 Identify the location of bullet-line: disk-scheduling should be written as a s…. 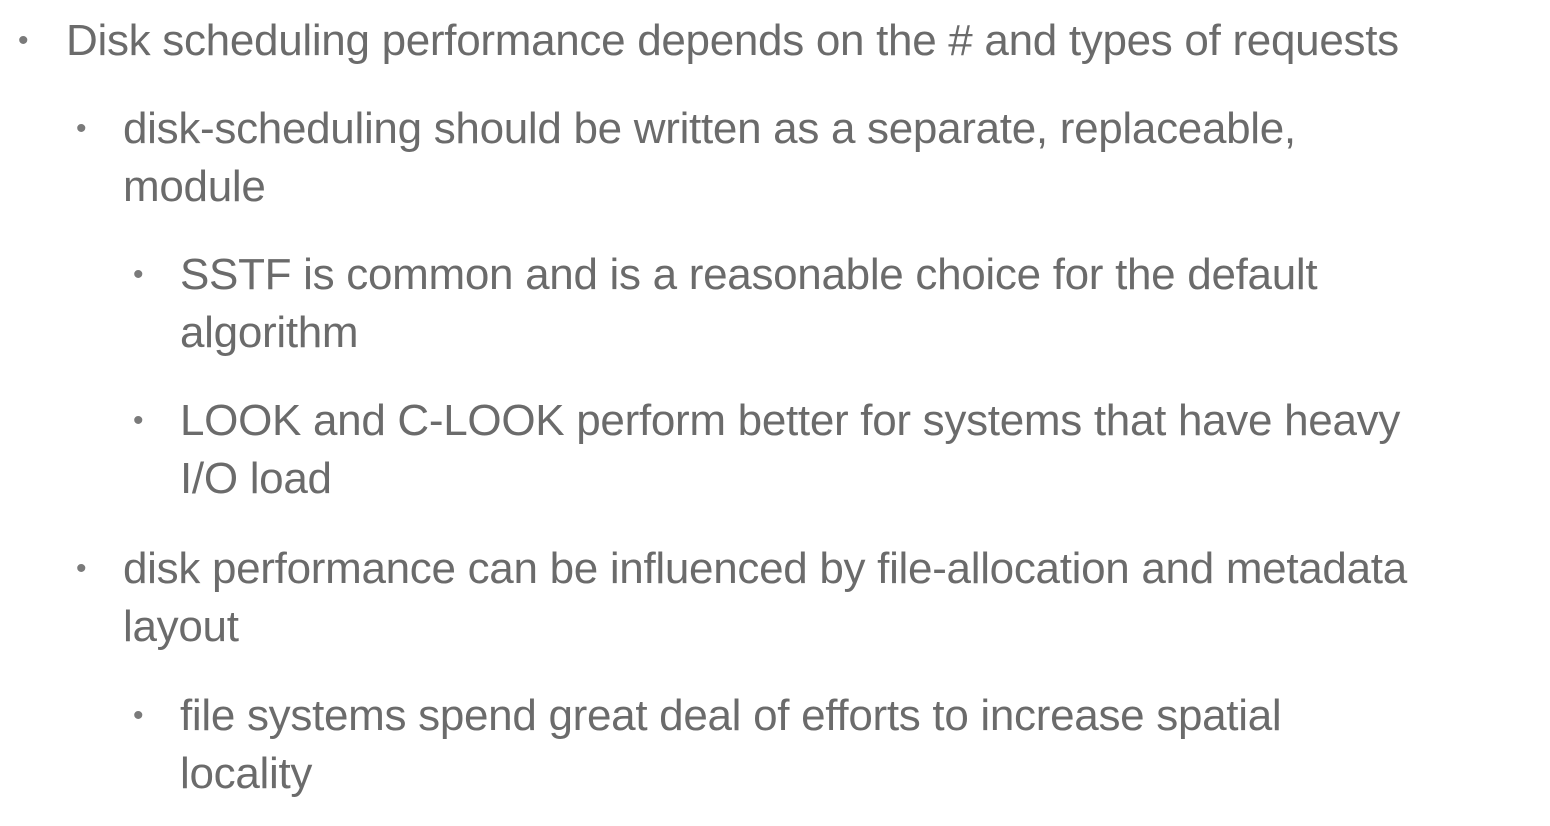
(709, 128).